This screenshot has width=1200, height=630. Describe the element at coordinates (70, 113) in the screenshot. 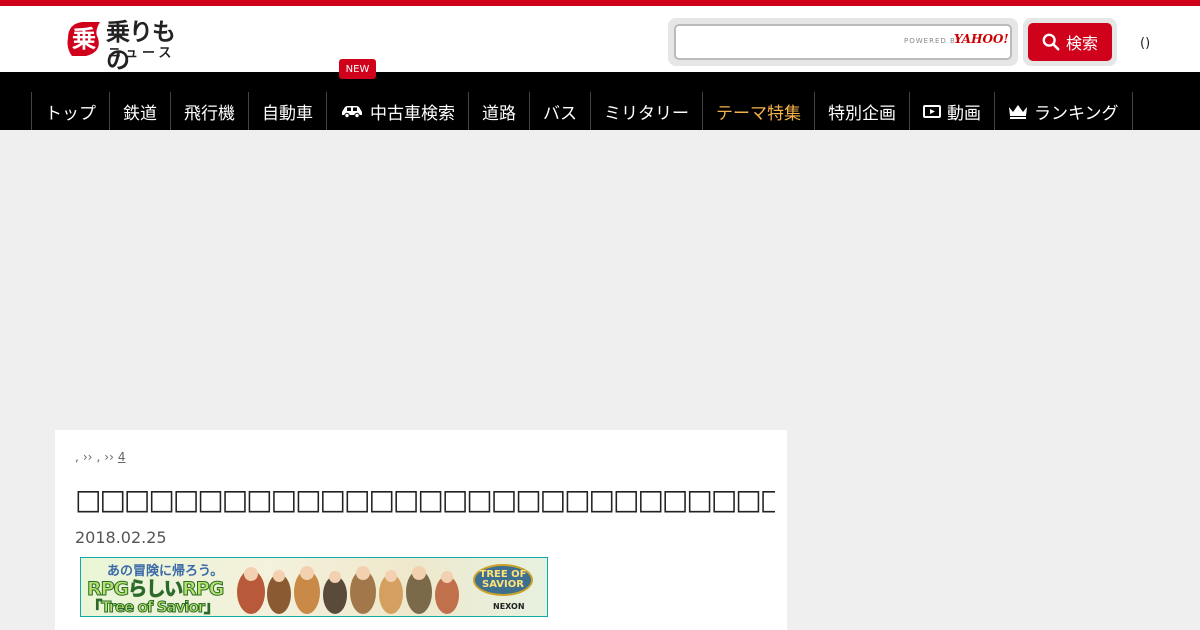

I see `nav-item-label: トップ` at that location.